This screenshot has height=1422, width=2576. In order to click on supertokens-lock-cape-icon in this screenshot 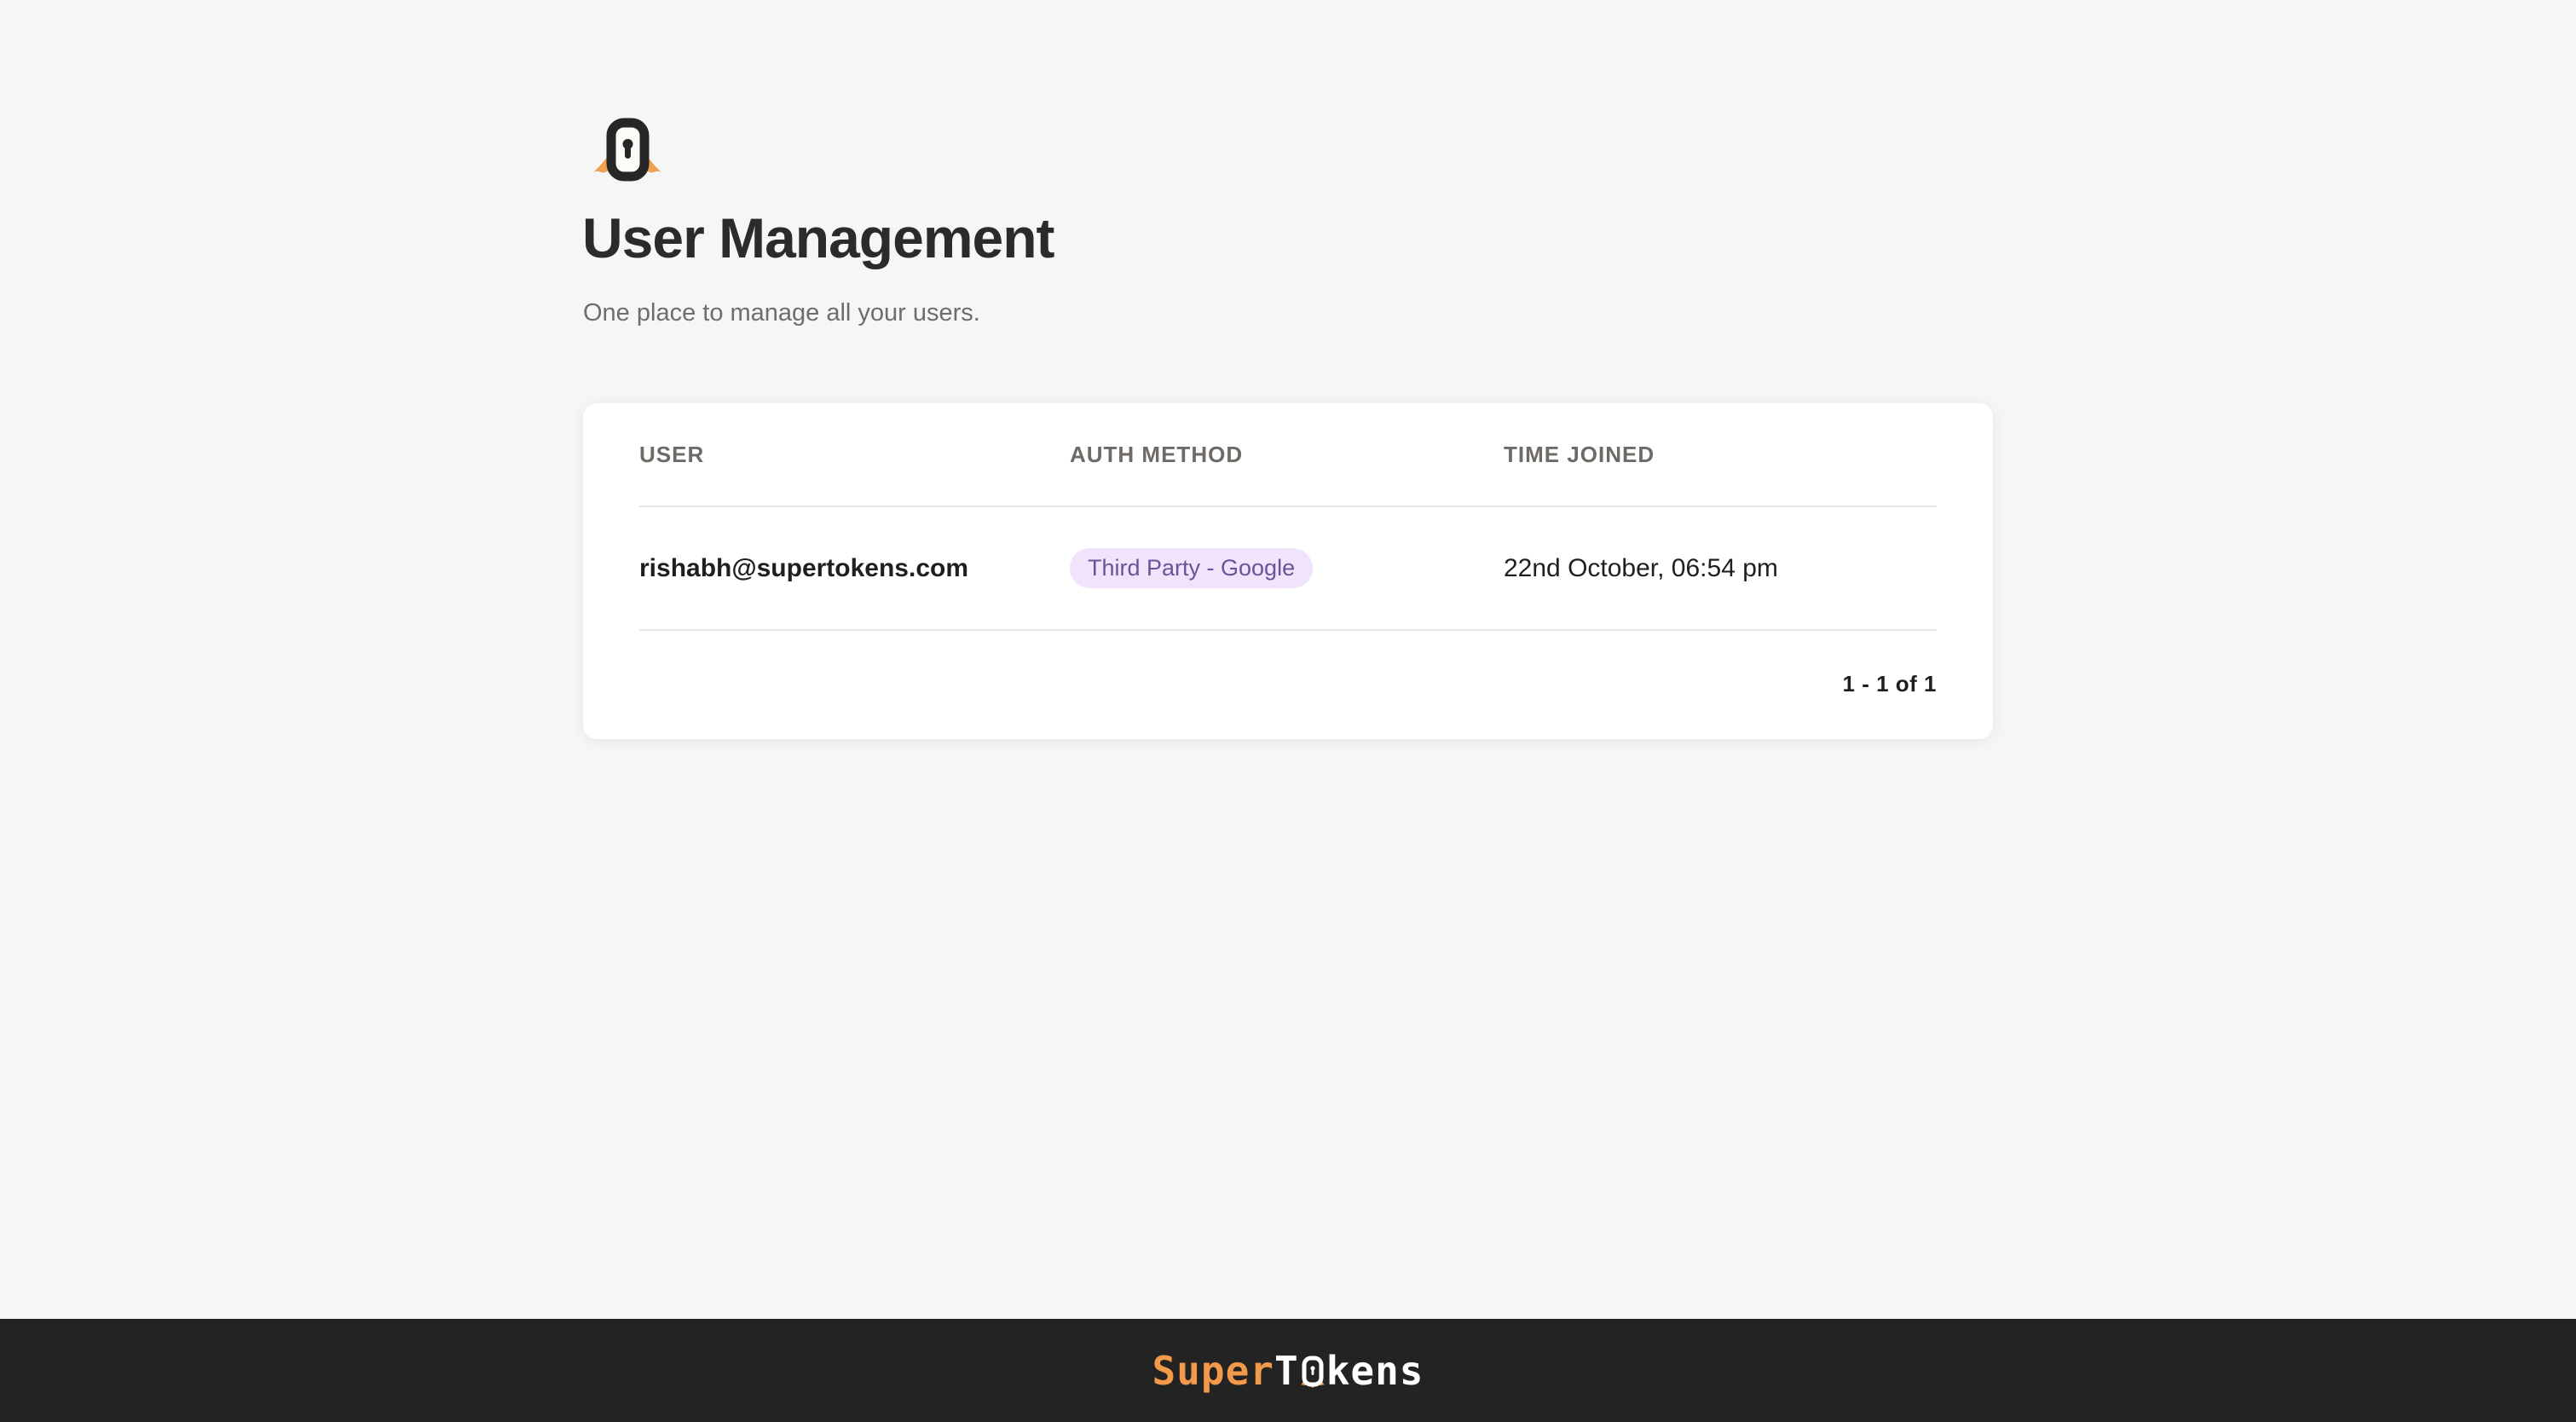, I will do `click(627, 150)`.